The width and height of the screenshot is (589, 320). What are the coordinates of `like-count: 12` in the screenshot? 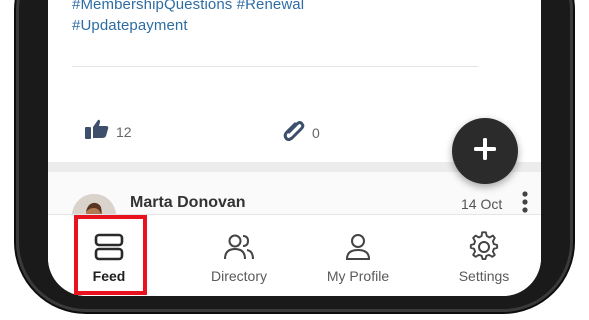 It's located at (124, 131).